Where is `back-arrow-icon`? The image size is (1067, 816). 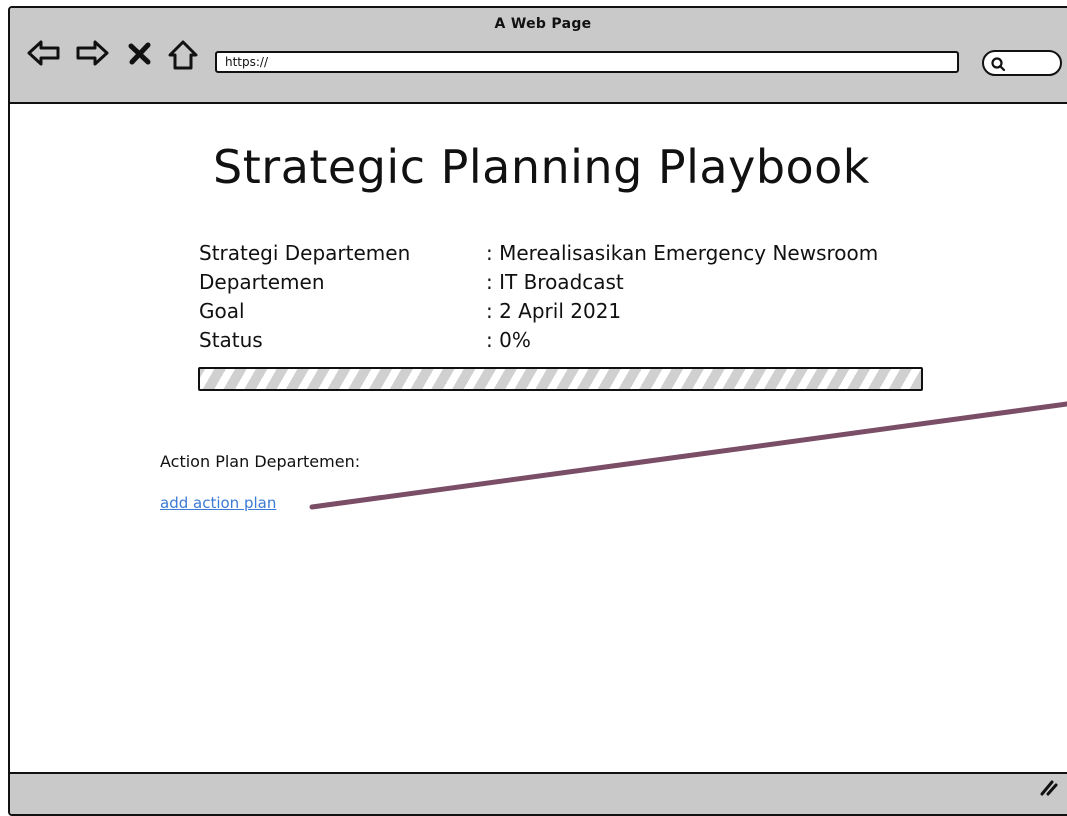
back-arrow-icon is located at coordinates (44, 55).